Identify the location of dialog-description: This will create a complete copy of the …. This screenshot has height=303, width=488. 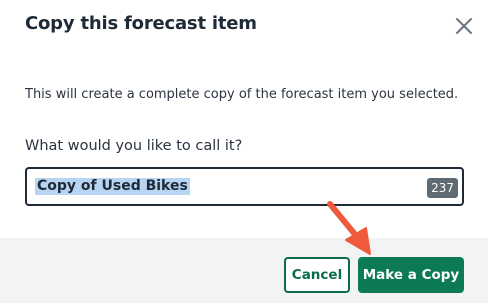
(242, 94).